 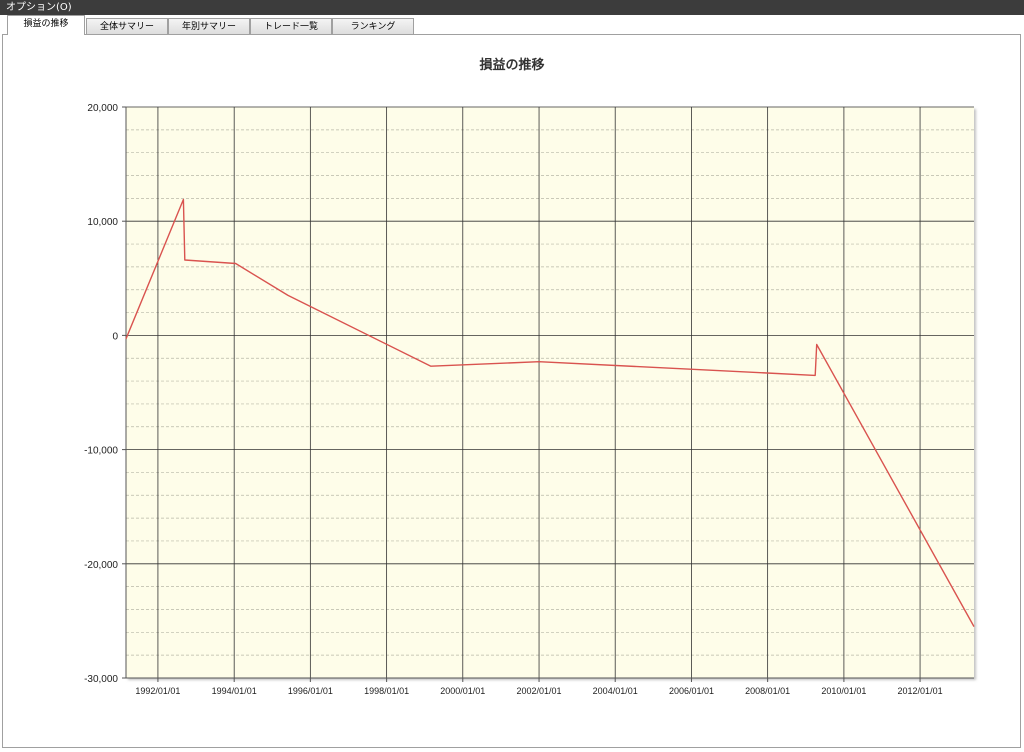 I want to click on y-tick-label: -30,000, so click(x=101, y=679).